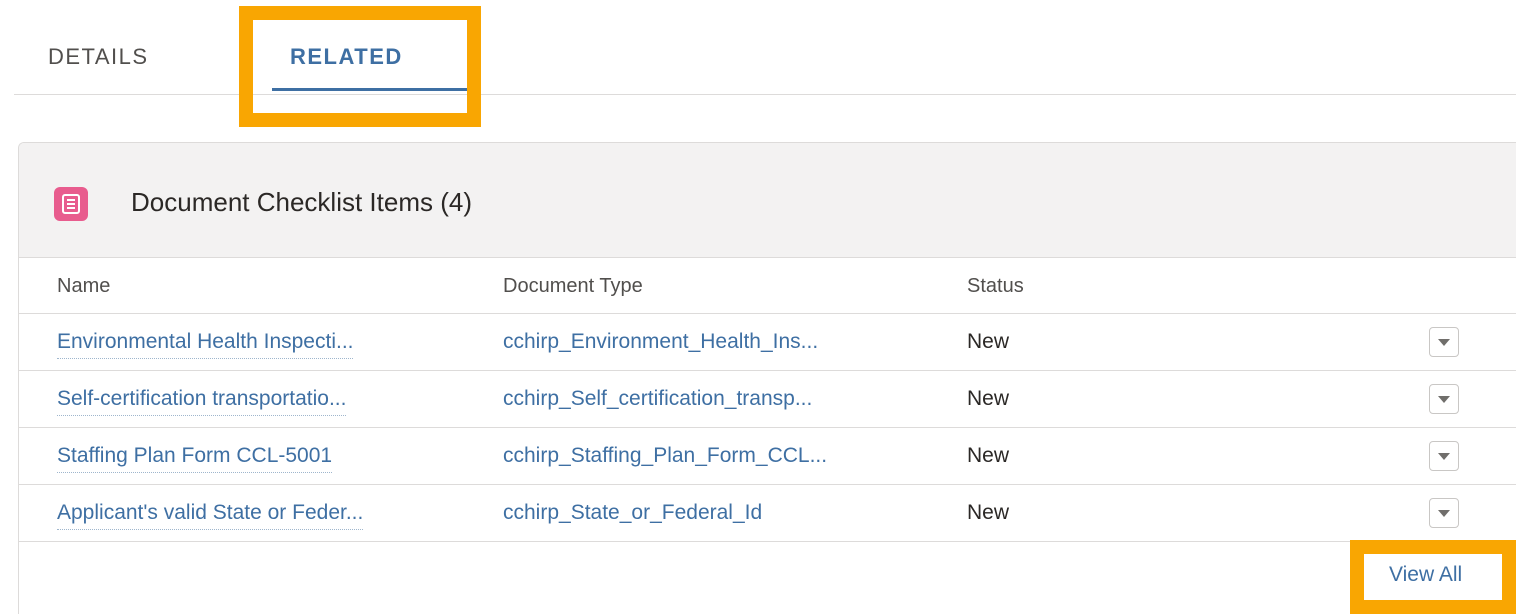 The width and height of the screenshot is (1516, 614). Describe the element at coordinates (346, 57) in the screenshot. I see `tab-related: RELATED` at that location.